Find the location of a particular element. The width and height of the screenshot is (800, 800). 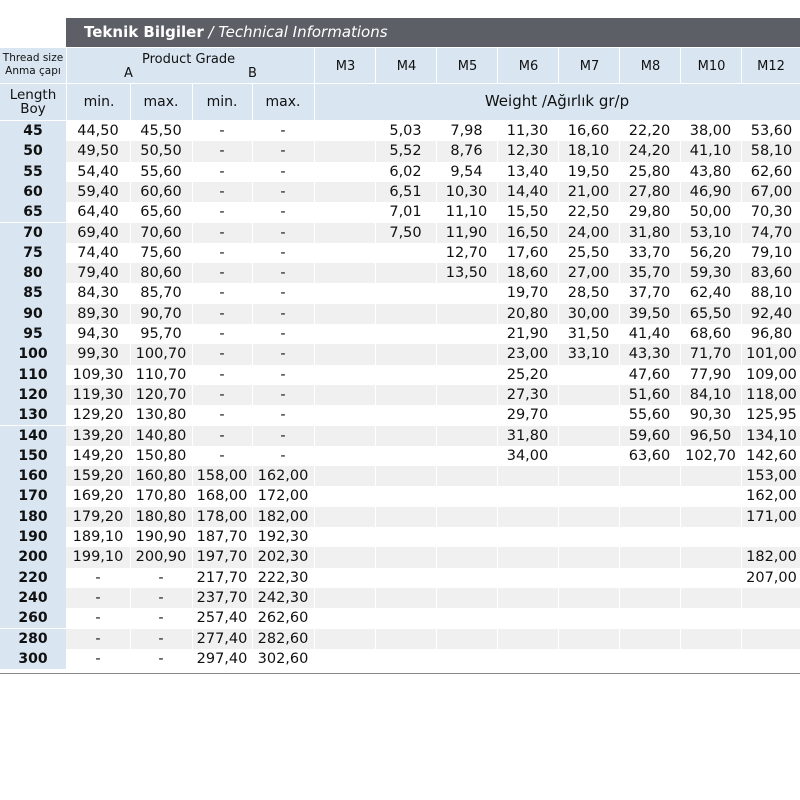

min-a-label: min. is located at coordinates (99, 102).